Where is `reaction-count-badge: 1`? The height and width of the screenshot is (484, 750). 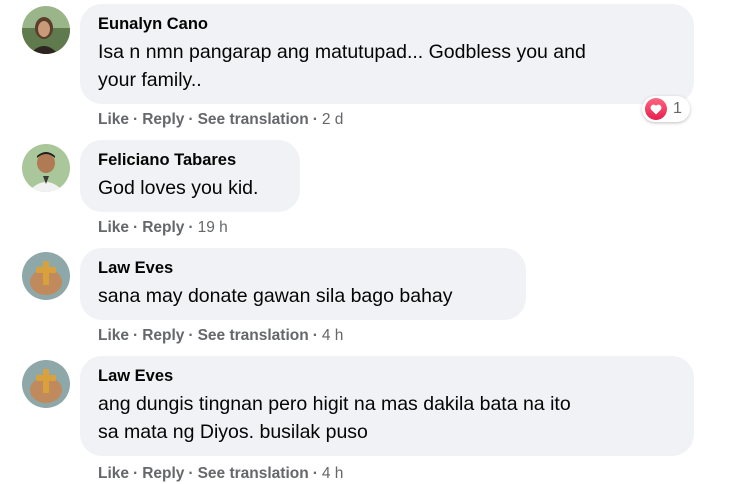 reaction-count-badge: 1 is located at coordinates (666, 109).